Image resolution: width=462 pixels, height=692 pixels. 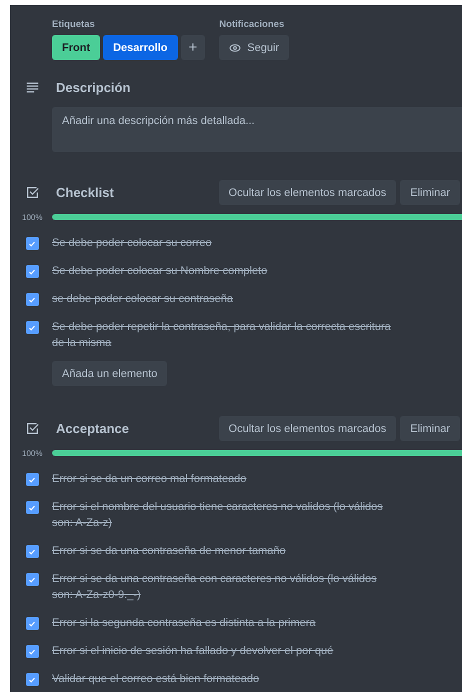 I want to click on checklist-item-text: Error si se da un correo mal formateado, so click(x=150, y=479).